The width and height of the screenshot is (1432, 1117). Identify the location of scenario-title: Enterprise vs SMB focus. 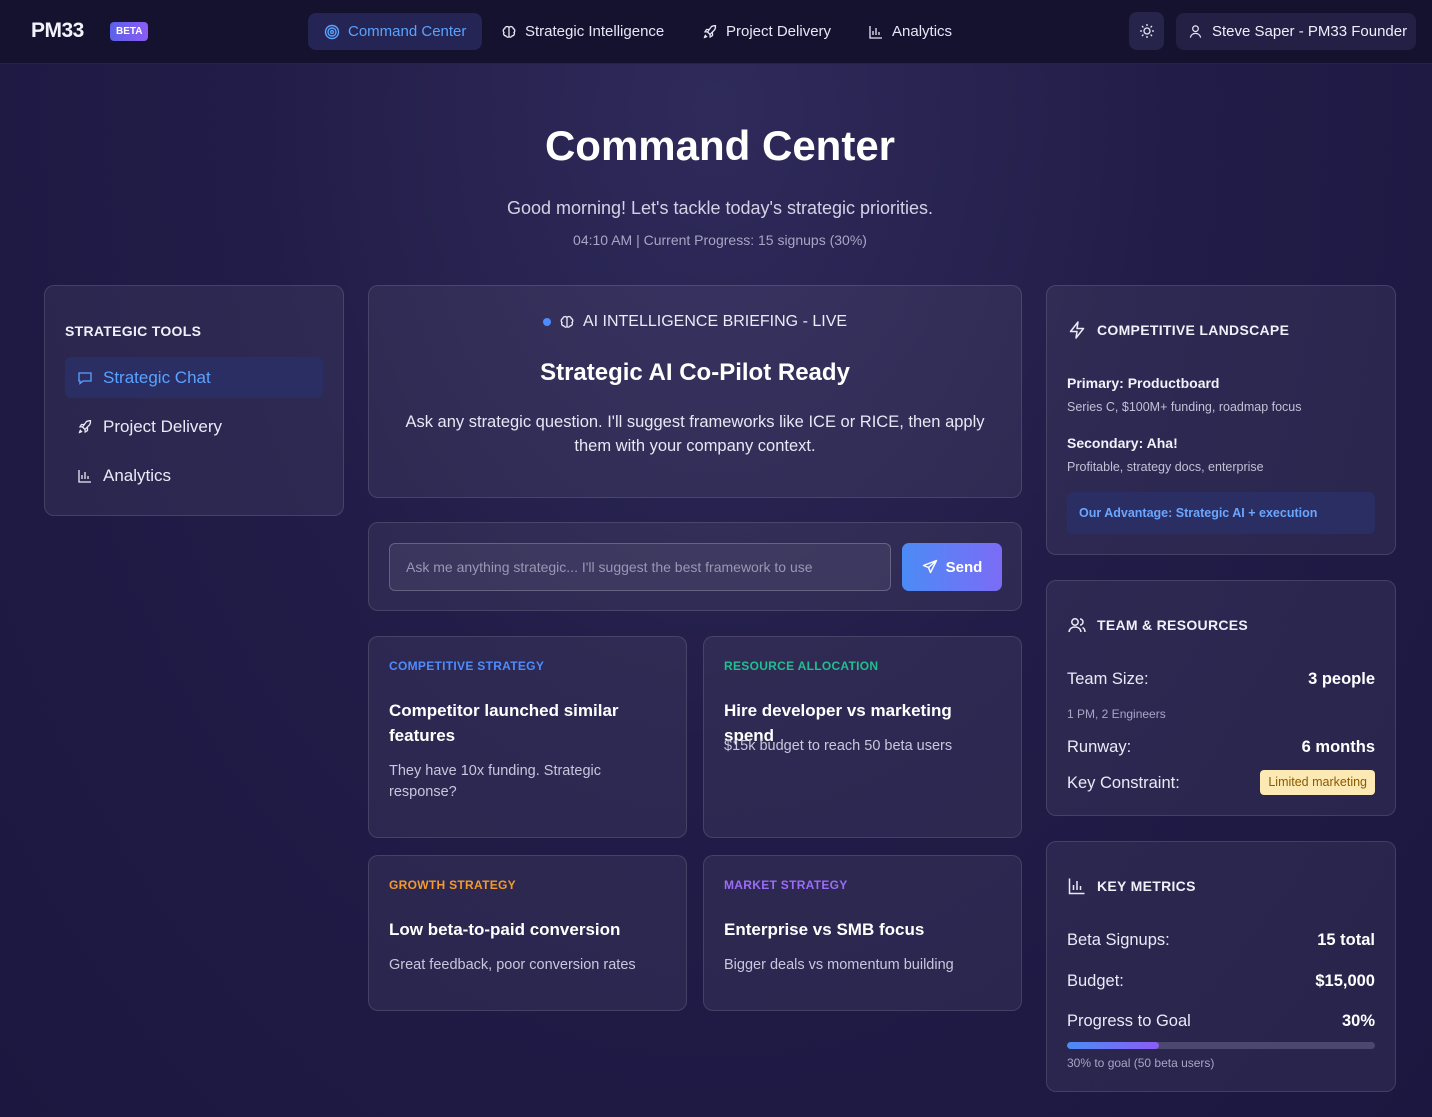
(824, 929).